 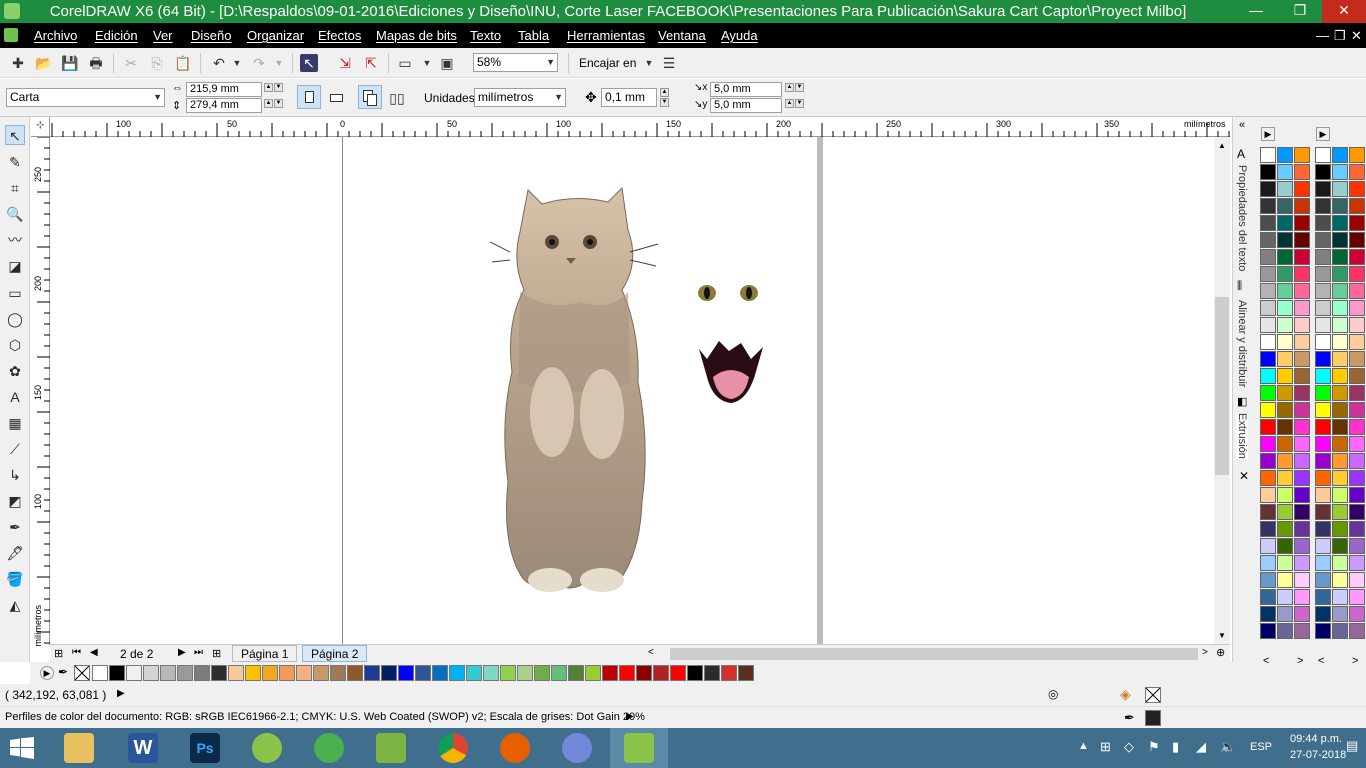 What do you see at coordinates (224, 105) in the screenshot?
I see `page-height-field: 279,4 mm` at bounding box center [224, 105].